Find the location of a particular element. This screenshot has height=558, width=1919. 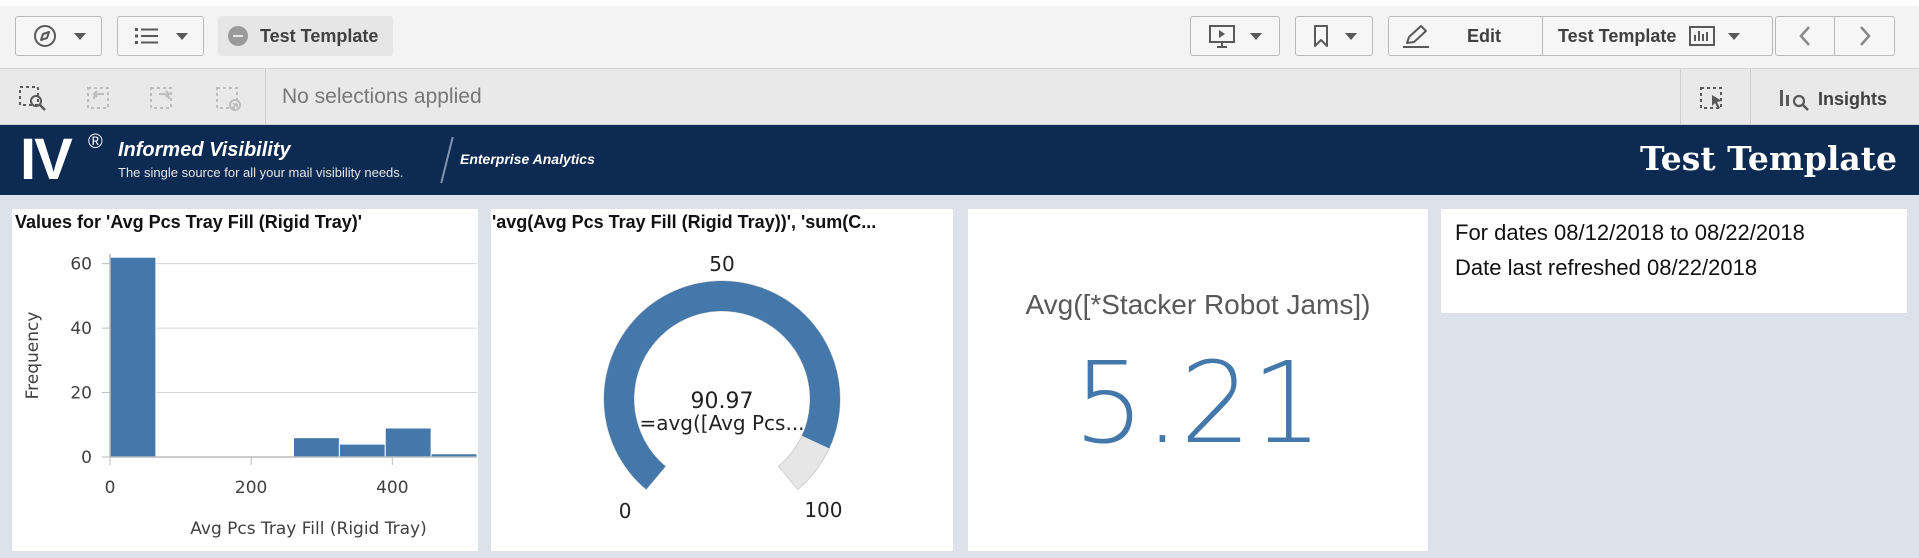

app-menu-button: Test Template is located at coordinates (1658, 36).